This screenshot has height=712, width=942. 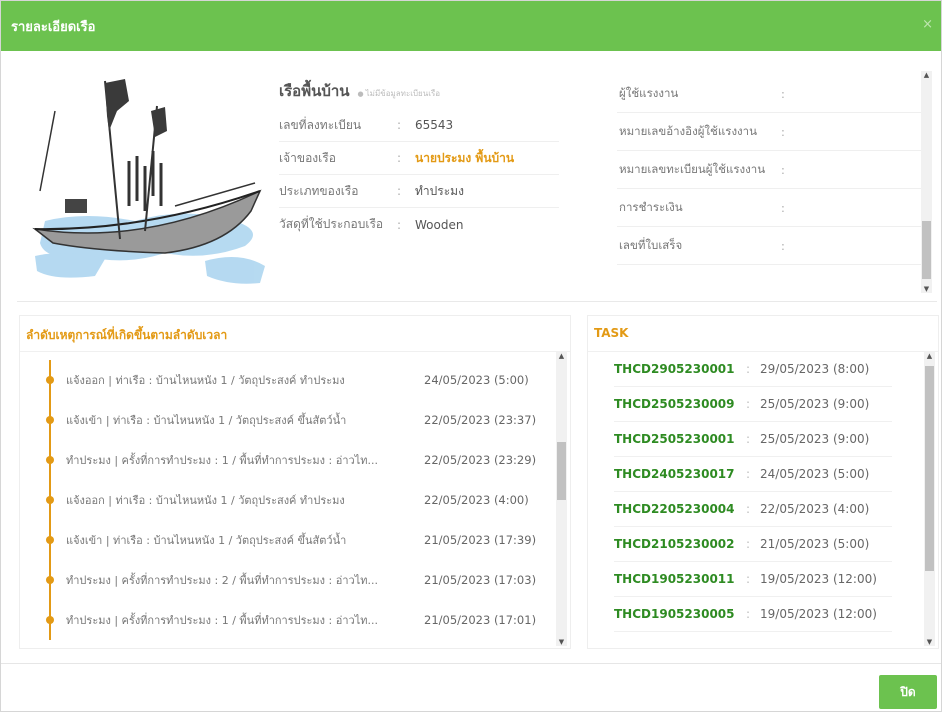 I want to click on receipt-label: เลขที่ใบเสร็จ, so click(x=651, y=245).